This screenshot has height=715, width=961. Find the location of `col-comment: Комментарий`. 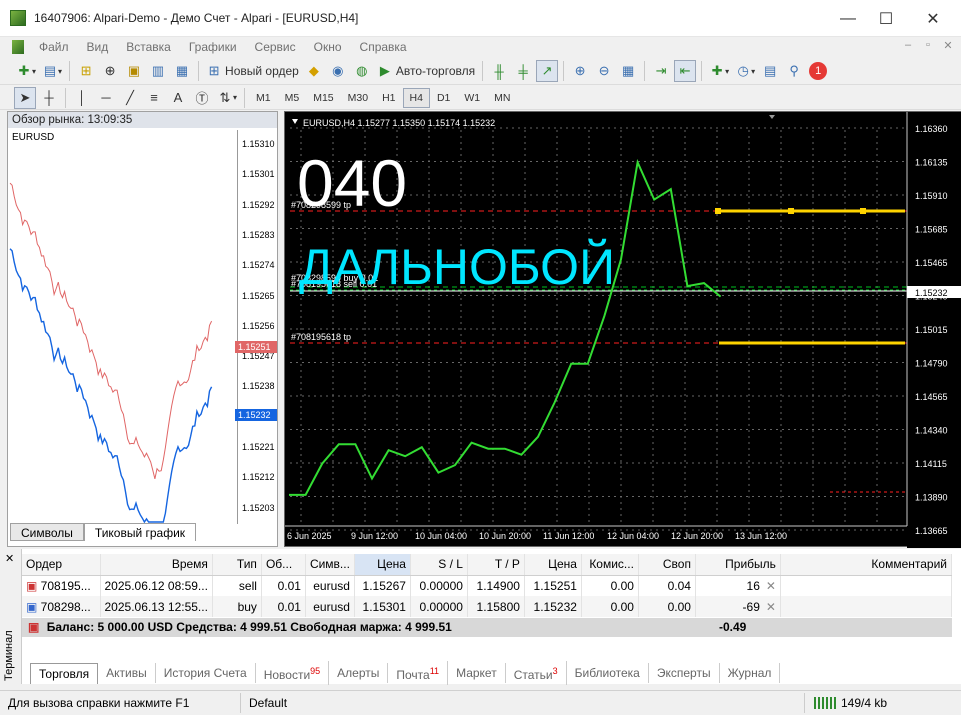

col-comment: Комментарий is located at coordinates (866, 565).